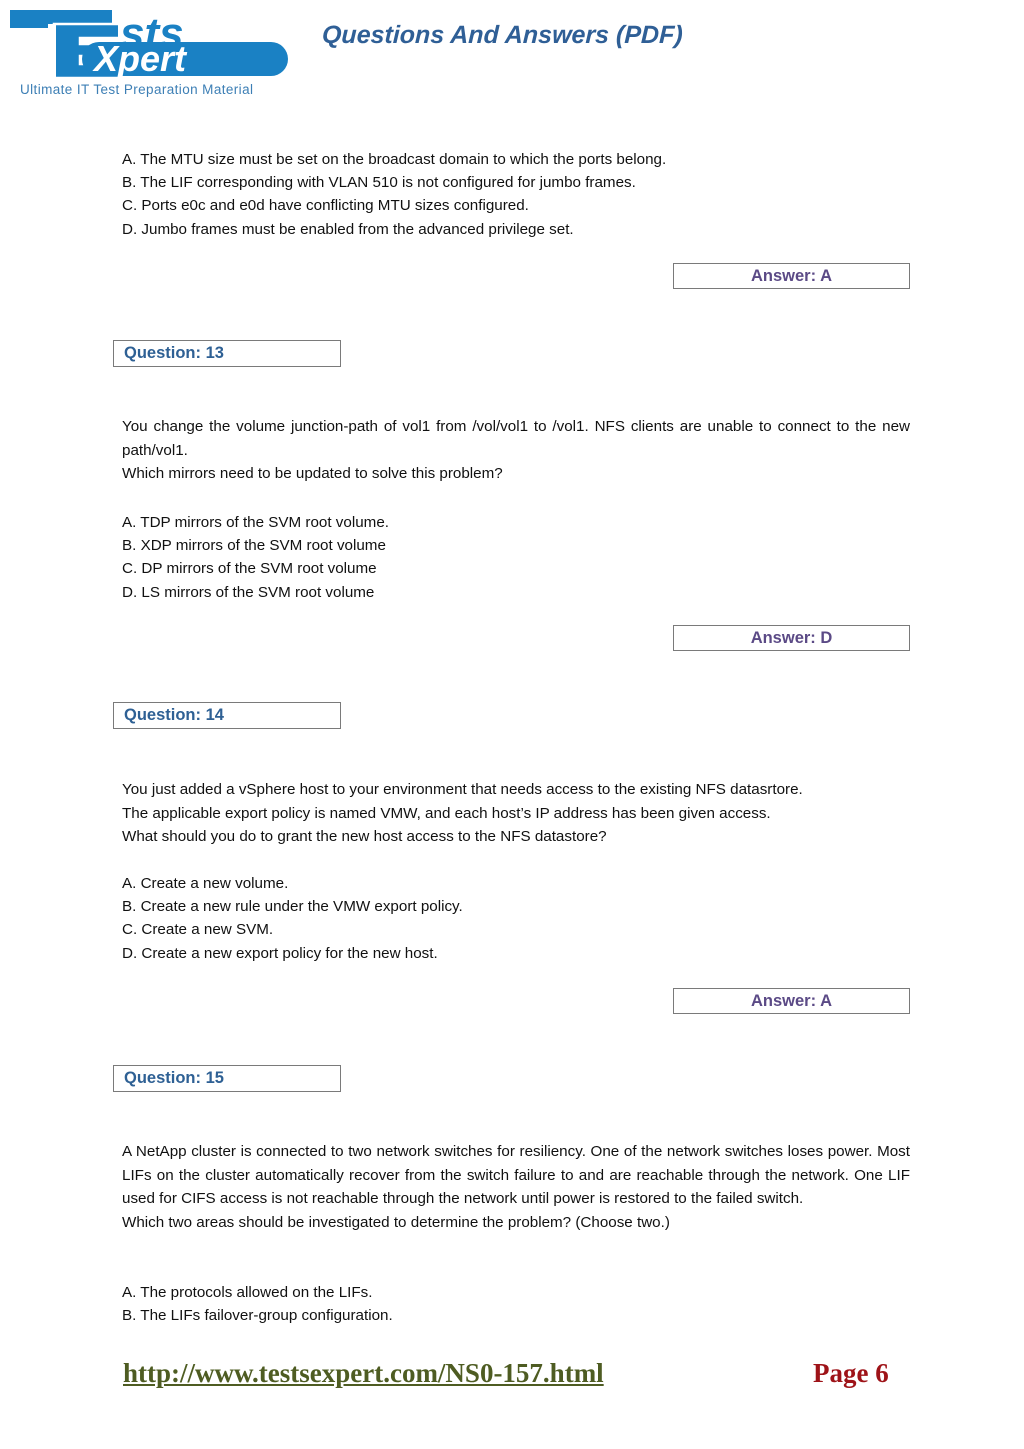 Image resolution: width=1024 pixels, height=1449 pixels. What do you see at coordinates (227, 715) in the screenshot?
I see `question-box-14: Question: 14` at bounding box center [227, 715].